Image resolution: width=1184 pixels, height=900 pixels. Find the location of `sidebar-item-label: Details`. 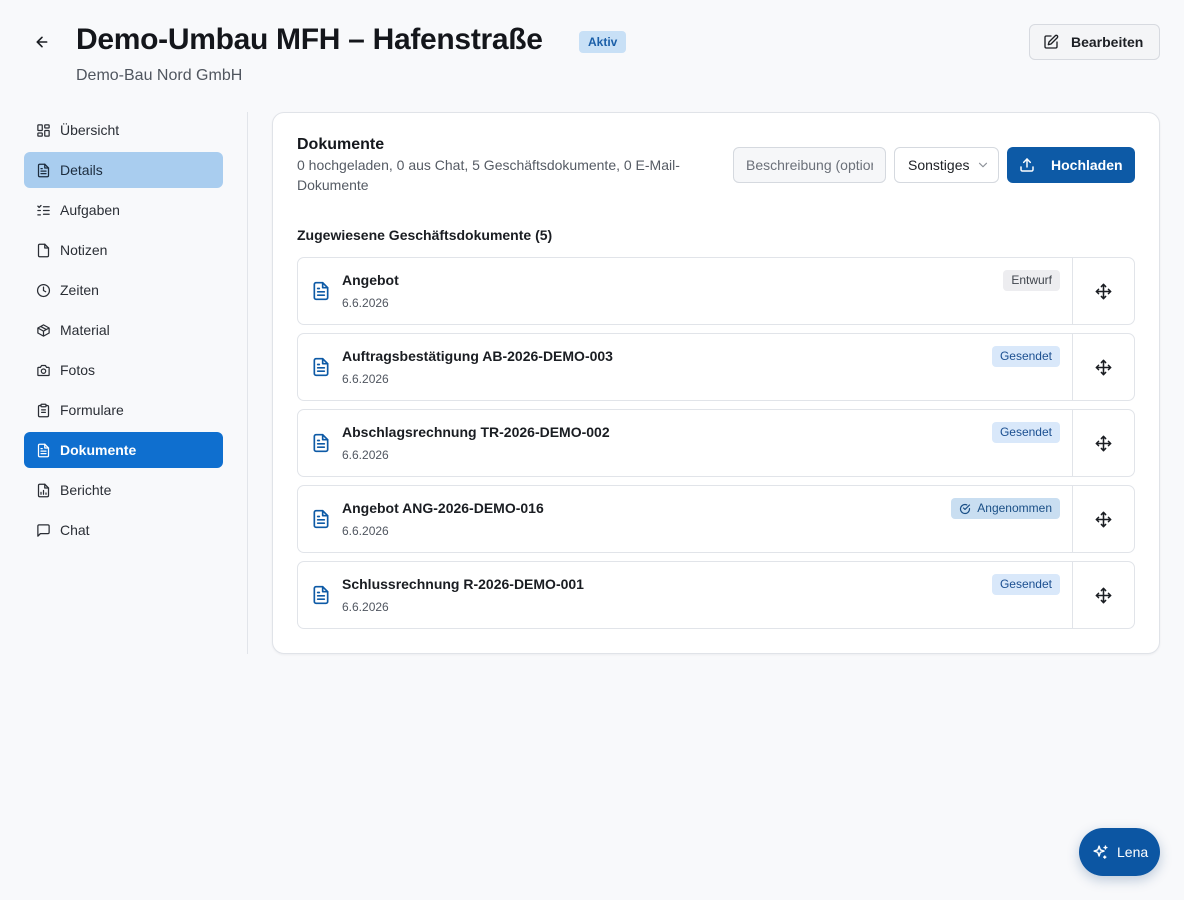

sidebar-item-label: Details is located at coordinates (81, 170).